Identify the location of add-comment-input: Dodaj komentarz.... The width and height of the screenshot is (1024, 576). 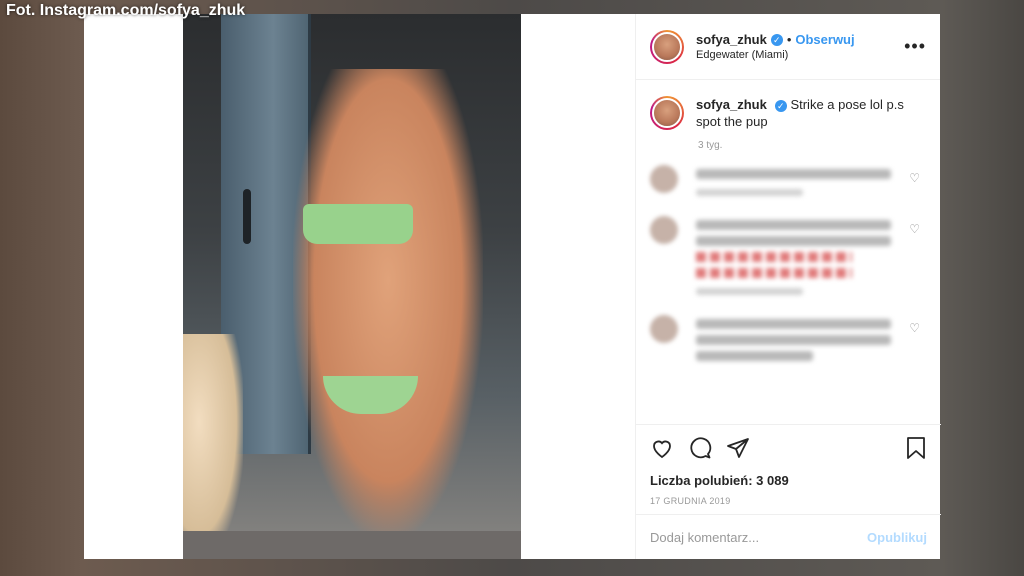
(704, 537).